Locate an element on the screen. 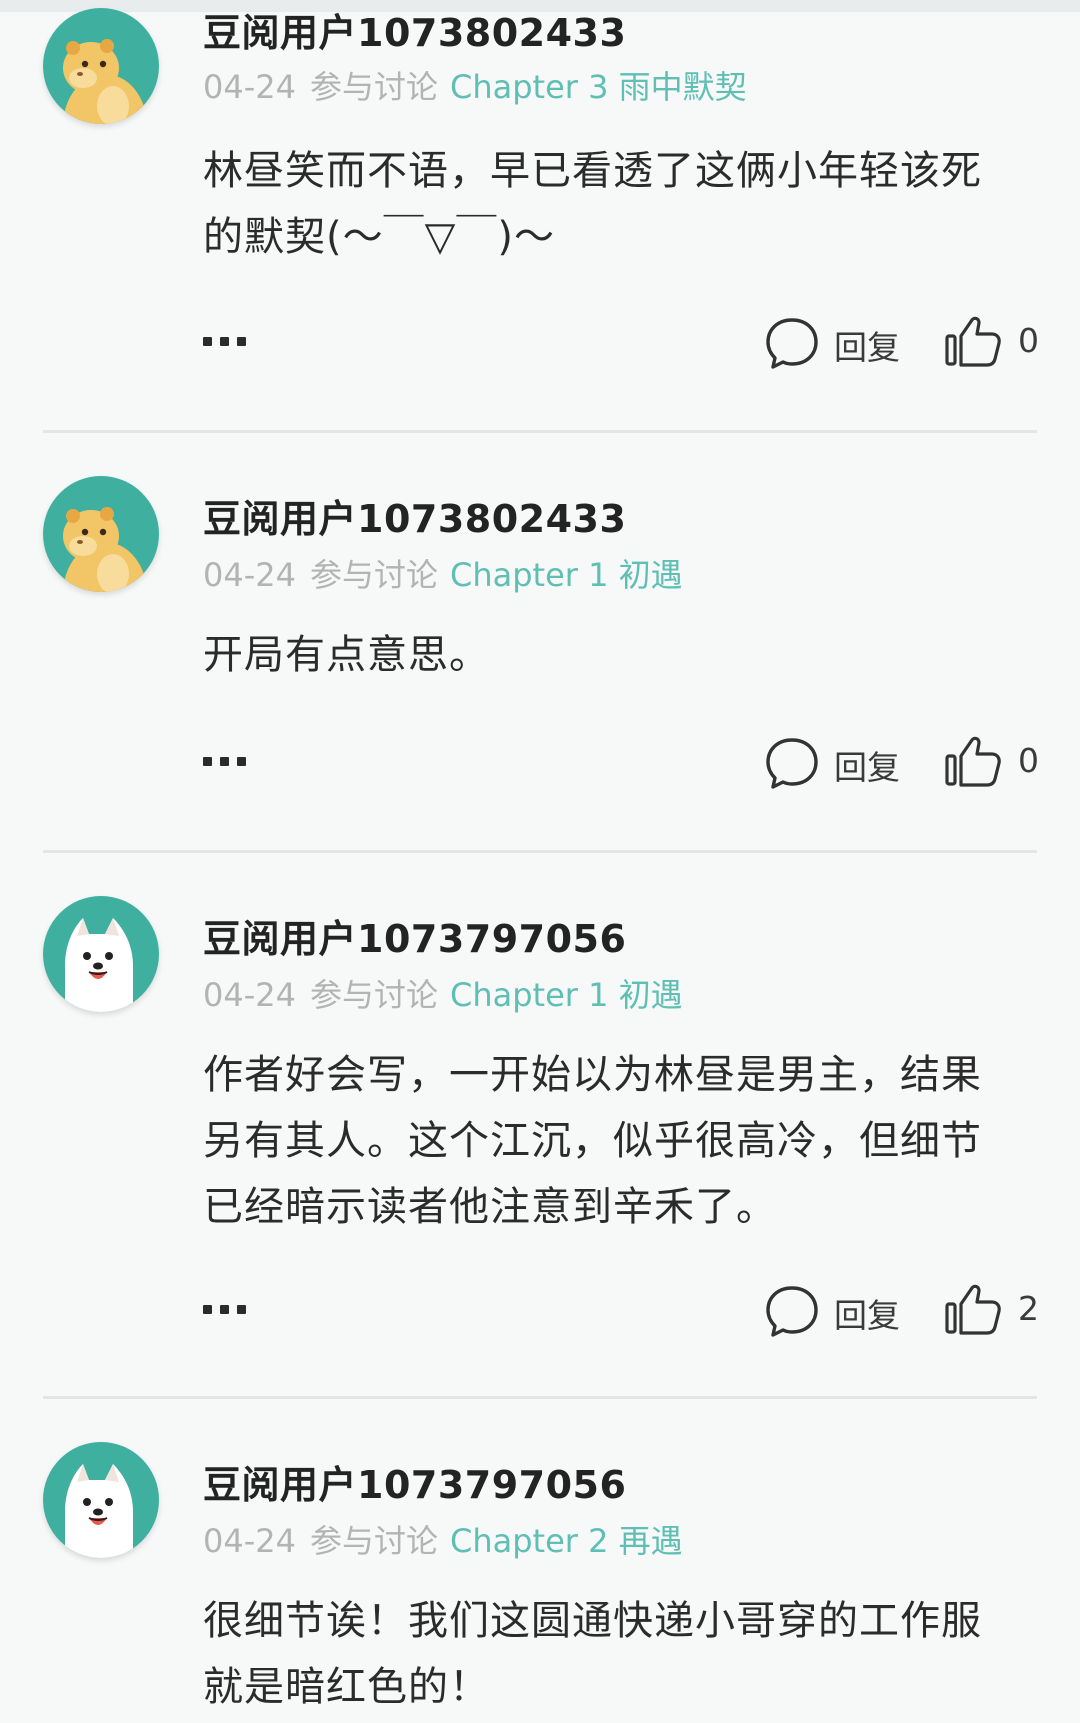 Image resolution: width=1080 pixels, height=1723 pixels. comment-text: 开局有点意思。 is located at coordinates (618, 655).